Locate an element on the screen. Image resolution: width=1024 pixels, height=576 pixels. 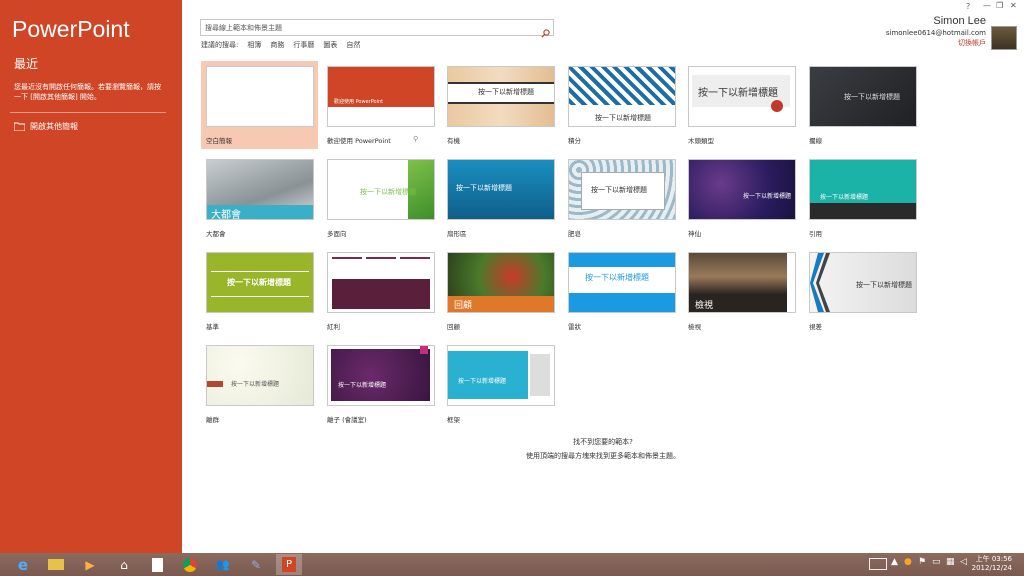
powerpoint-taskbar-icon: P is located at coordinates (289, 564).